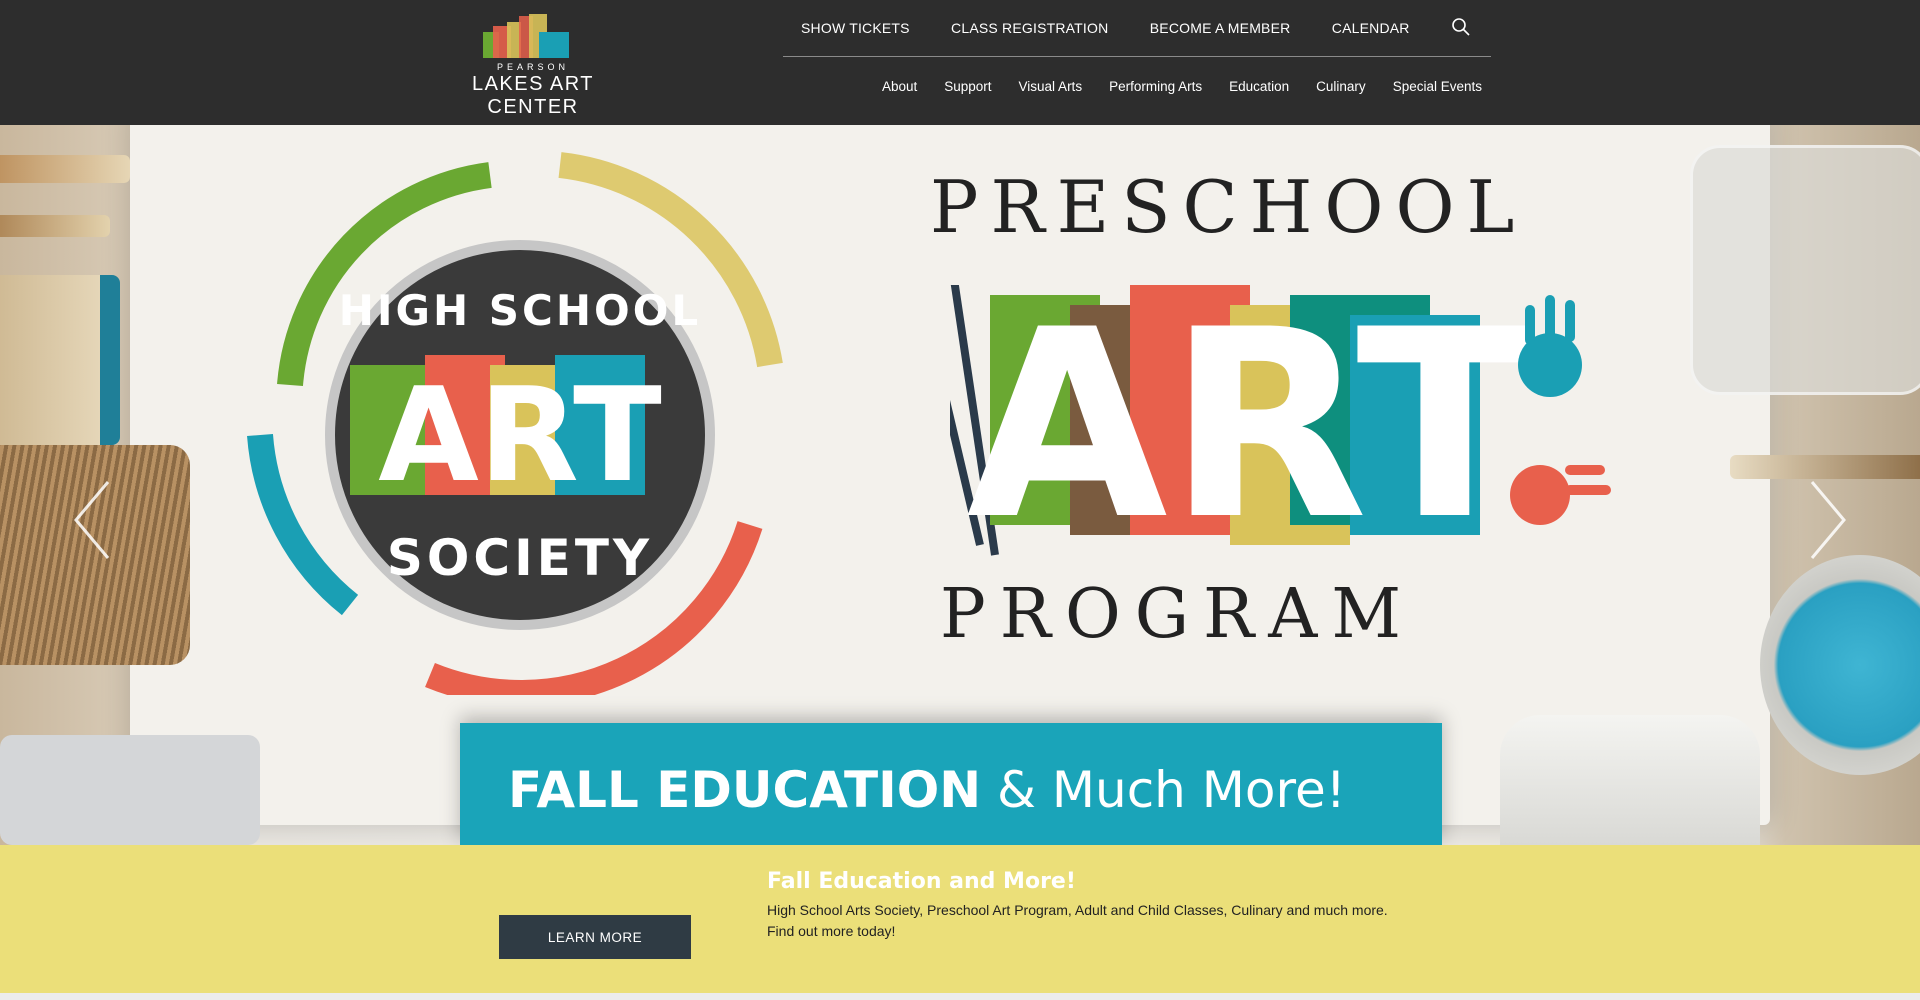 This screenshot has width=1920, height=1000. What do you see at coordinates (1462, 28) in the screenshot?
I see `search-icon` at bounding box center [1462, 28].